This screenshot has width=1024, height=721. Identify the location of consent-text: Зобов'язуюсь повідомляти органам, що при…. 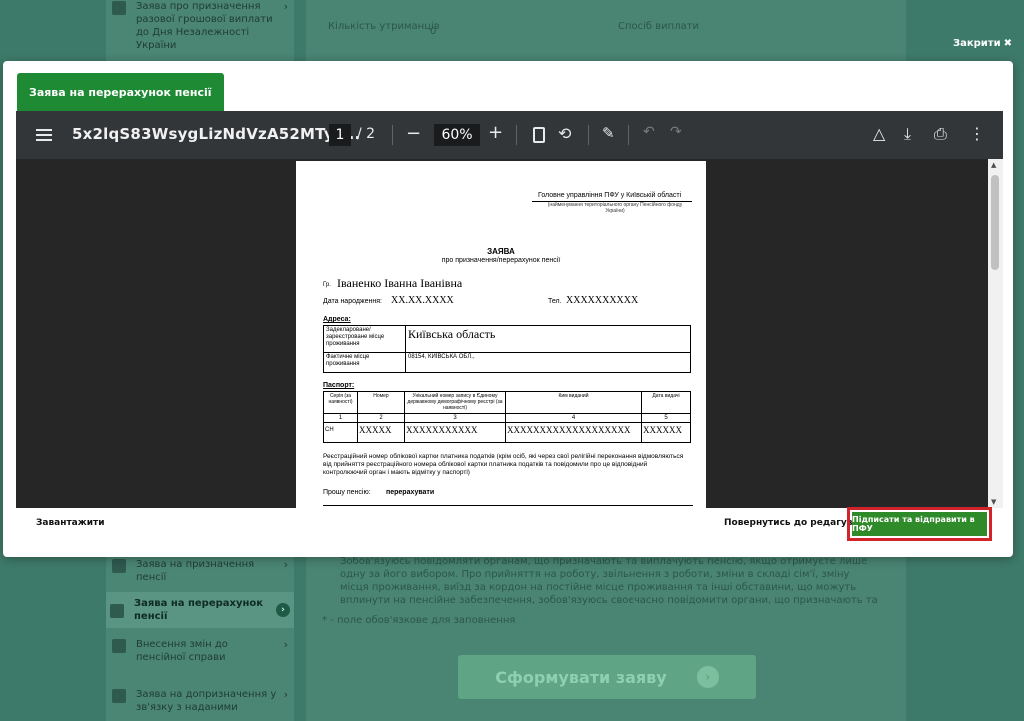
(609, 581).